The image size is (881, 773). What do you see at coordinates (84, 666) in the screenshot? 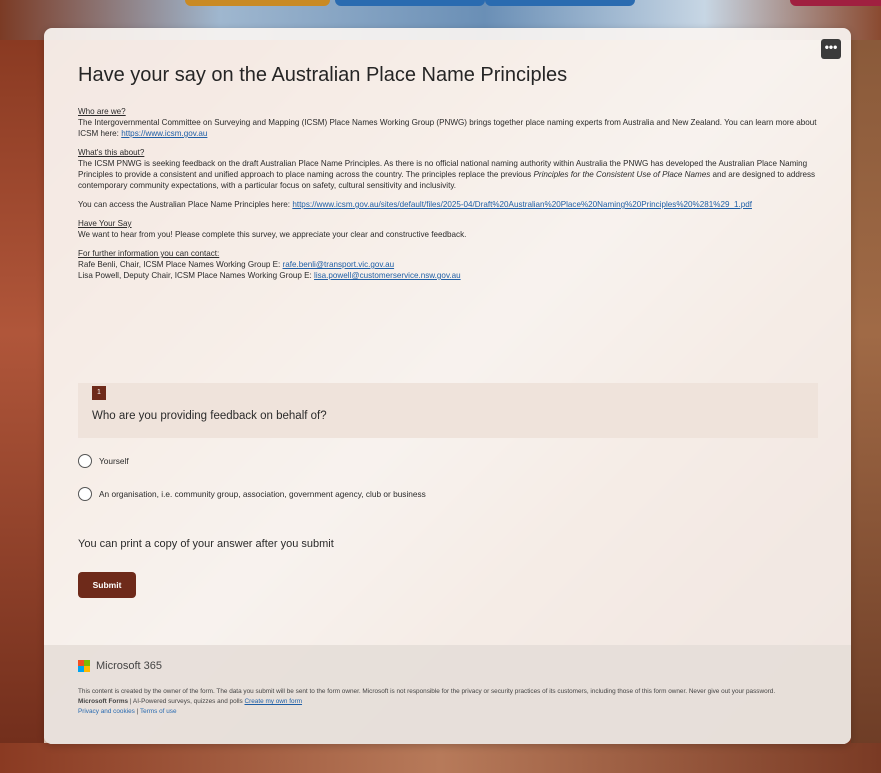
I see `microsoft-logo-icon` at bounding box center [84, 666].